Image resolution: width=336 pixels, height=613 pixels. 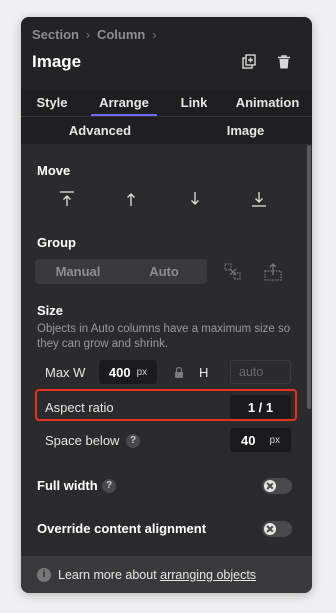 I want to click on size-label: Size, so click(x=50, y=310).